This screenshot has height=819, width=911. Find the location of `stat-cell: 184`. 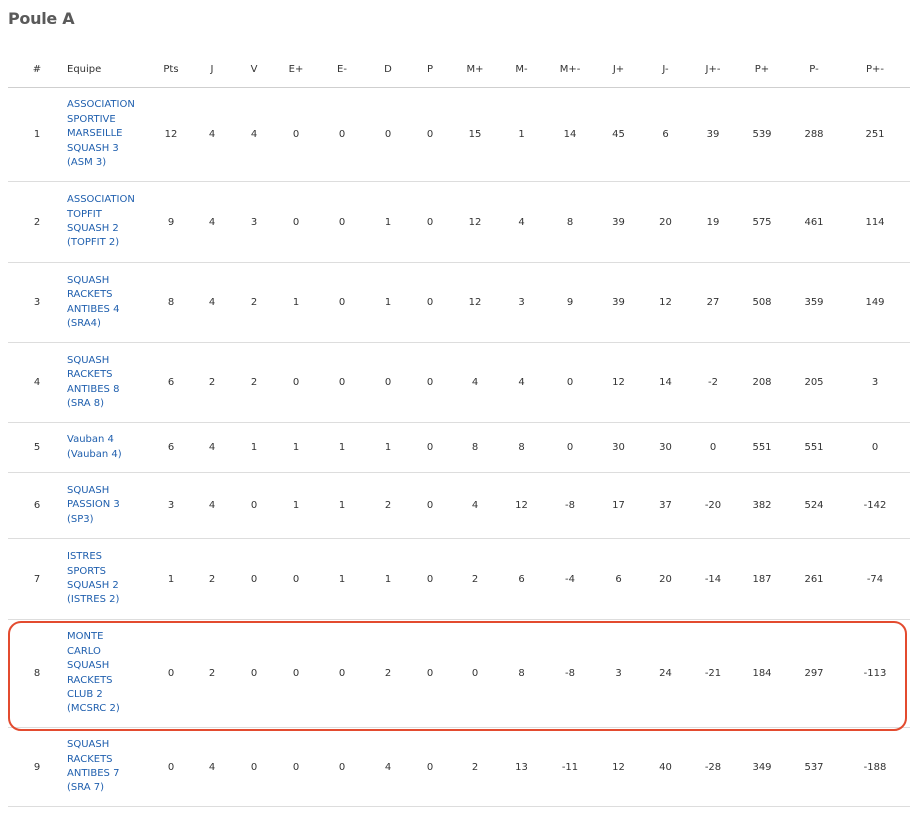

stat-cell: 184 is located at coordinates (762, 673).